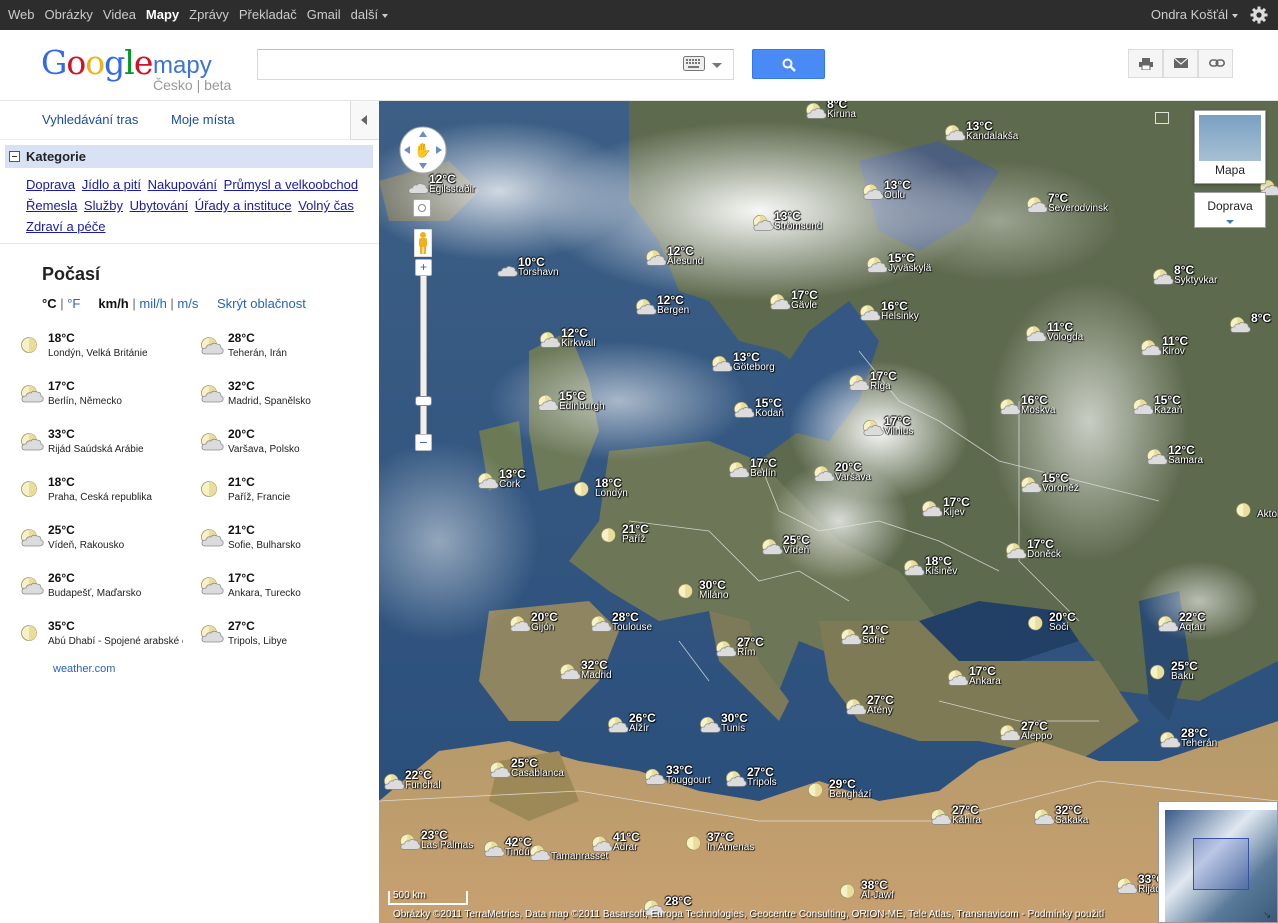 The height and width of the screenshot is (923, 1278). Describe the element at coordinates (423, 442) in the screenshot. I see `zoom-out-button: −` at that location.